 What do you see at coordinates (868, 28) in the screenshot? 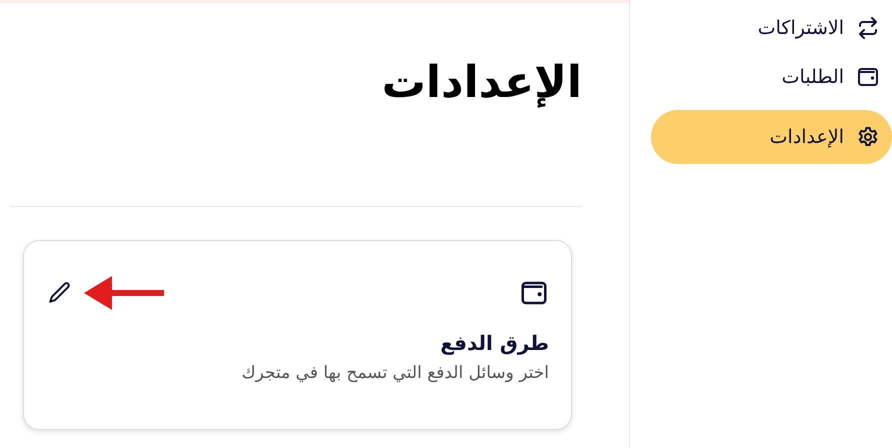
I see `repeat-icon` at bounding box center [868, 28].